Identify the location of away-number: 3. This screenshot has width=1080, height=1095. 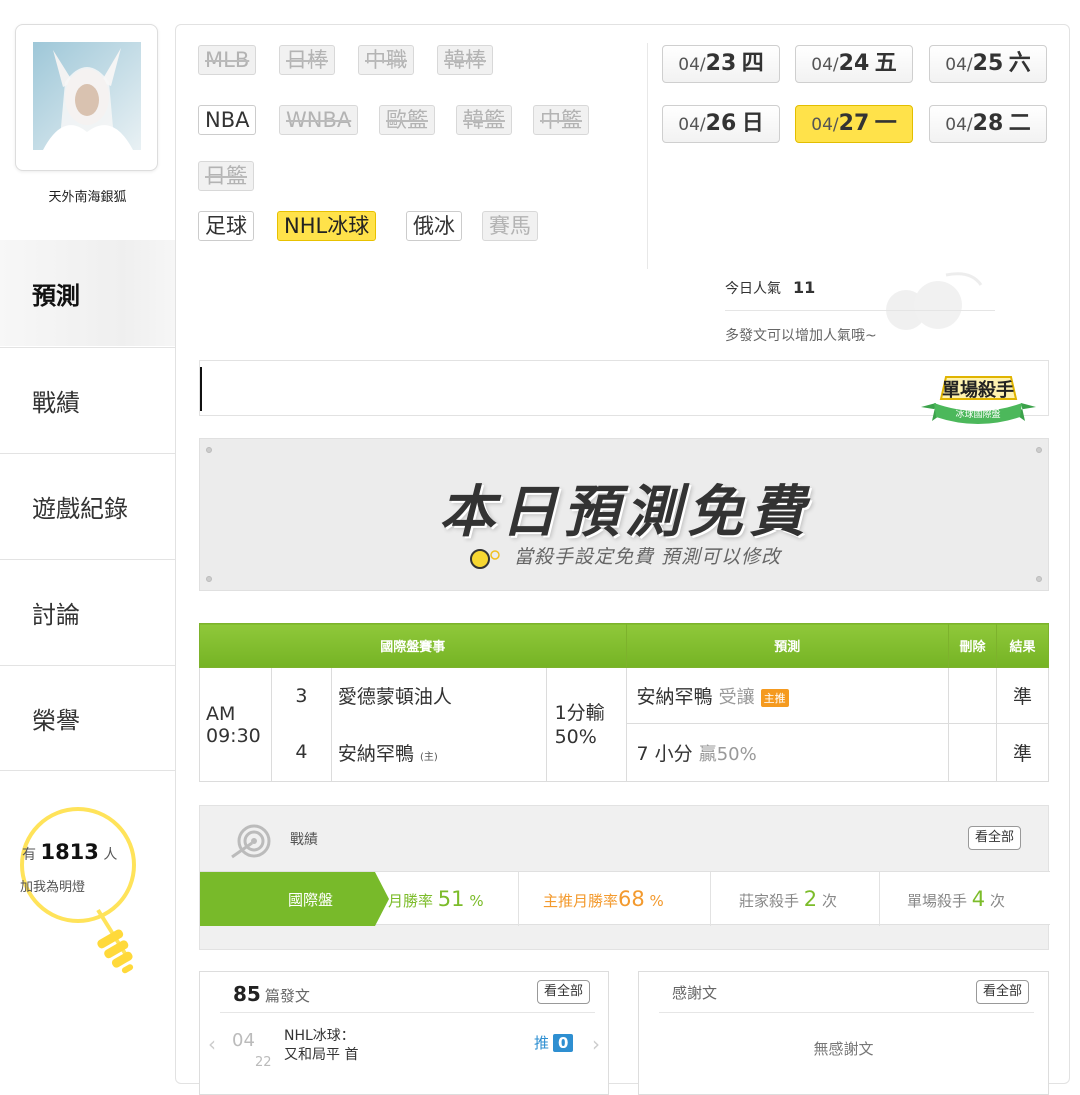
(301, 695).